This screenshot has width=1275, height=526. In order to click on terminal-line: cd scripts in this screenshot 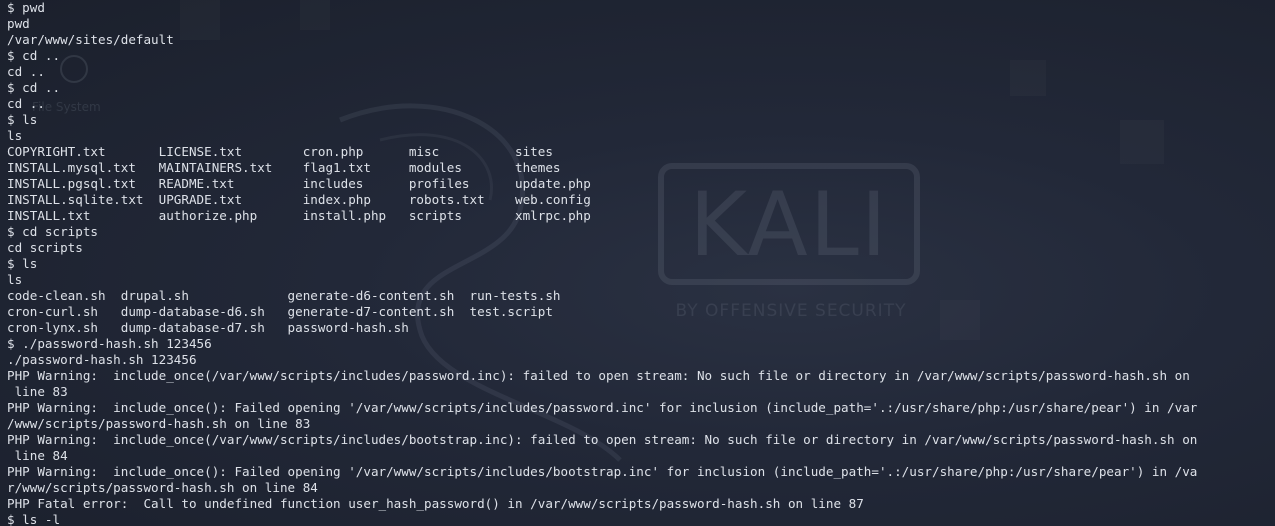, I will do `click(45, 247)`.